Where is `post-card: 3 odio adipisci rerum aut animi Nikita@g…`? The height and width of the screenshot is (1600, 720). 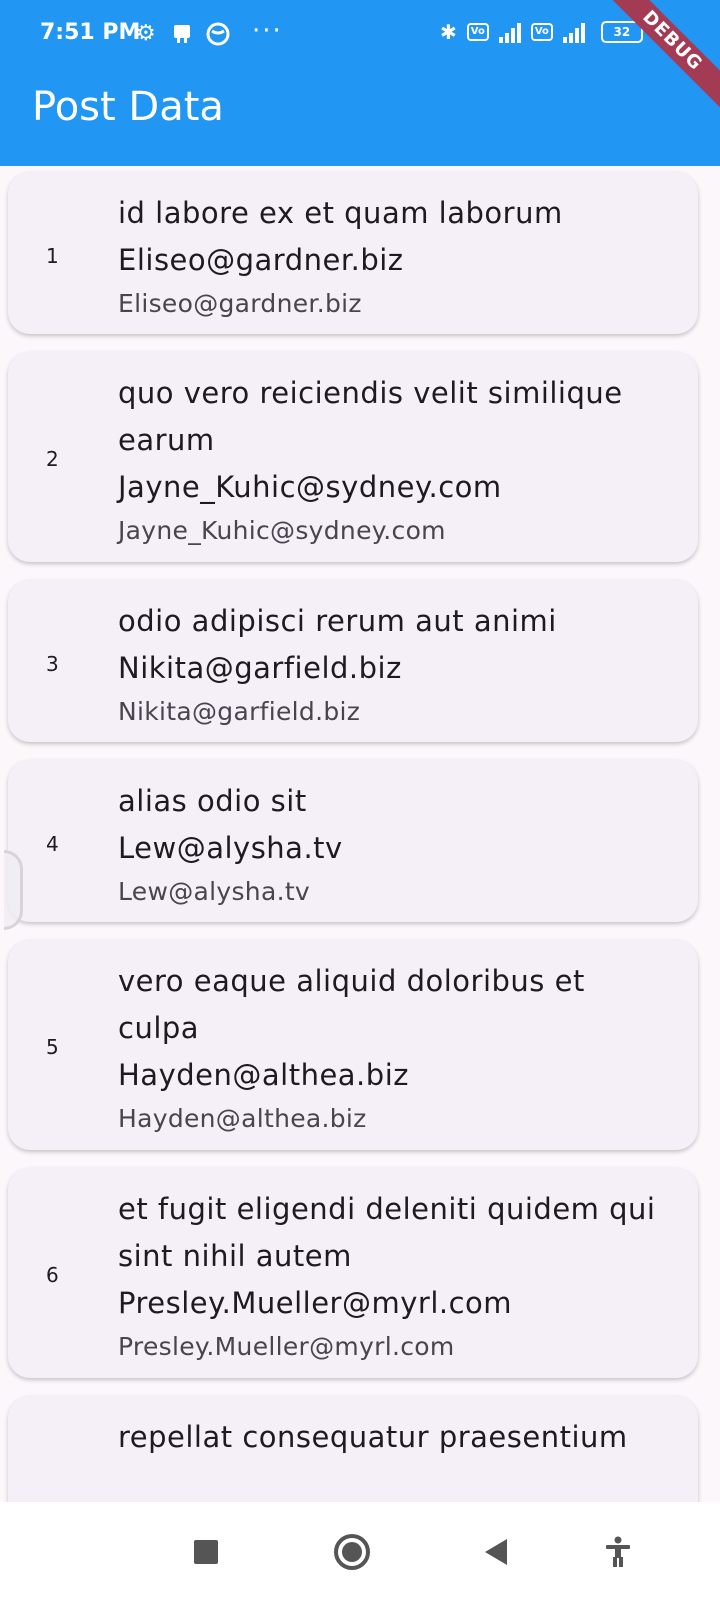
post-card: 3 odio adipisci rerum aut animi Nikita@g… is located at coordinates (353, 661).